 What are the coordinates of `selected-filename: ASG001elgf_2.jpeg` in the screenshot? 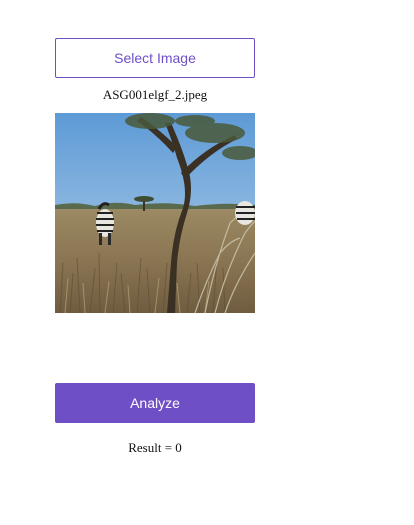 It's located at (155, 94).